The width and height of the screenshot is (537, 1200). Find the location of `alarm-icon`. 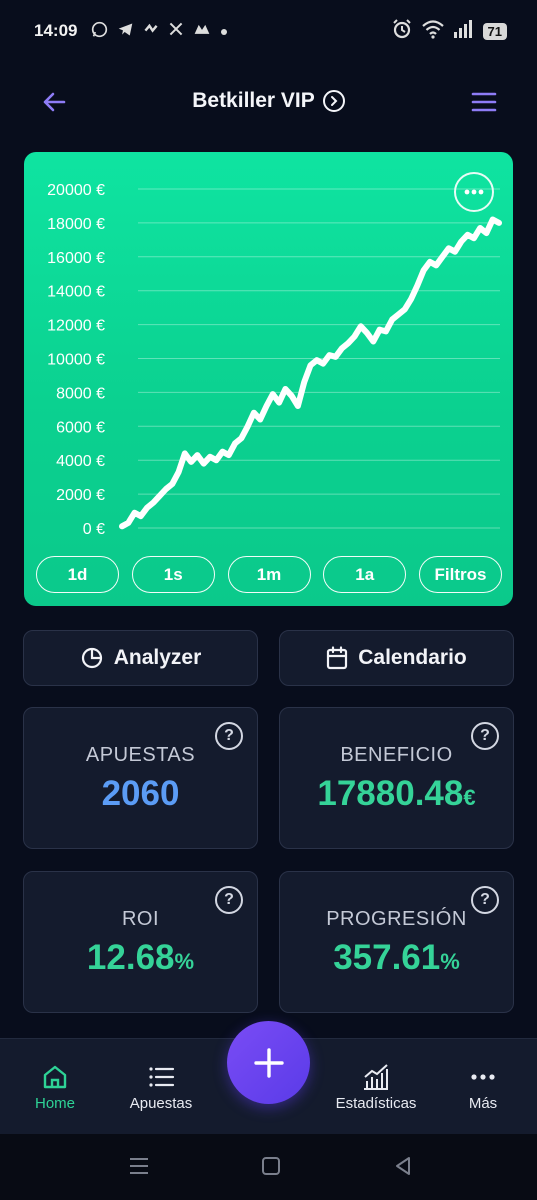

alarm-icon is located at coordinates (402, 31).